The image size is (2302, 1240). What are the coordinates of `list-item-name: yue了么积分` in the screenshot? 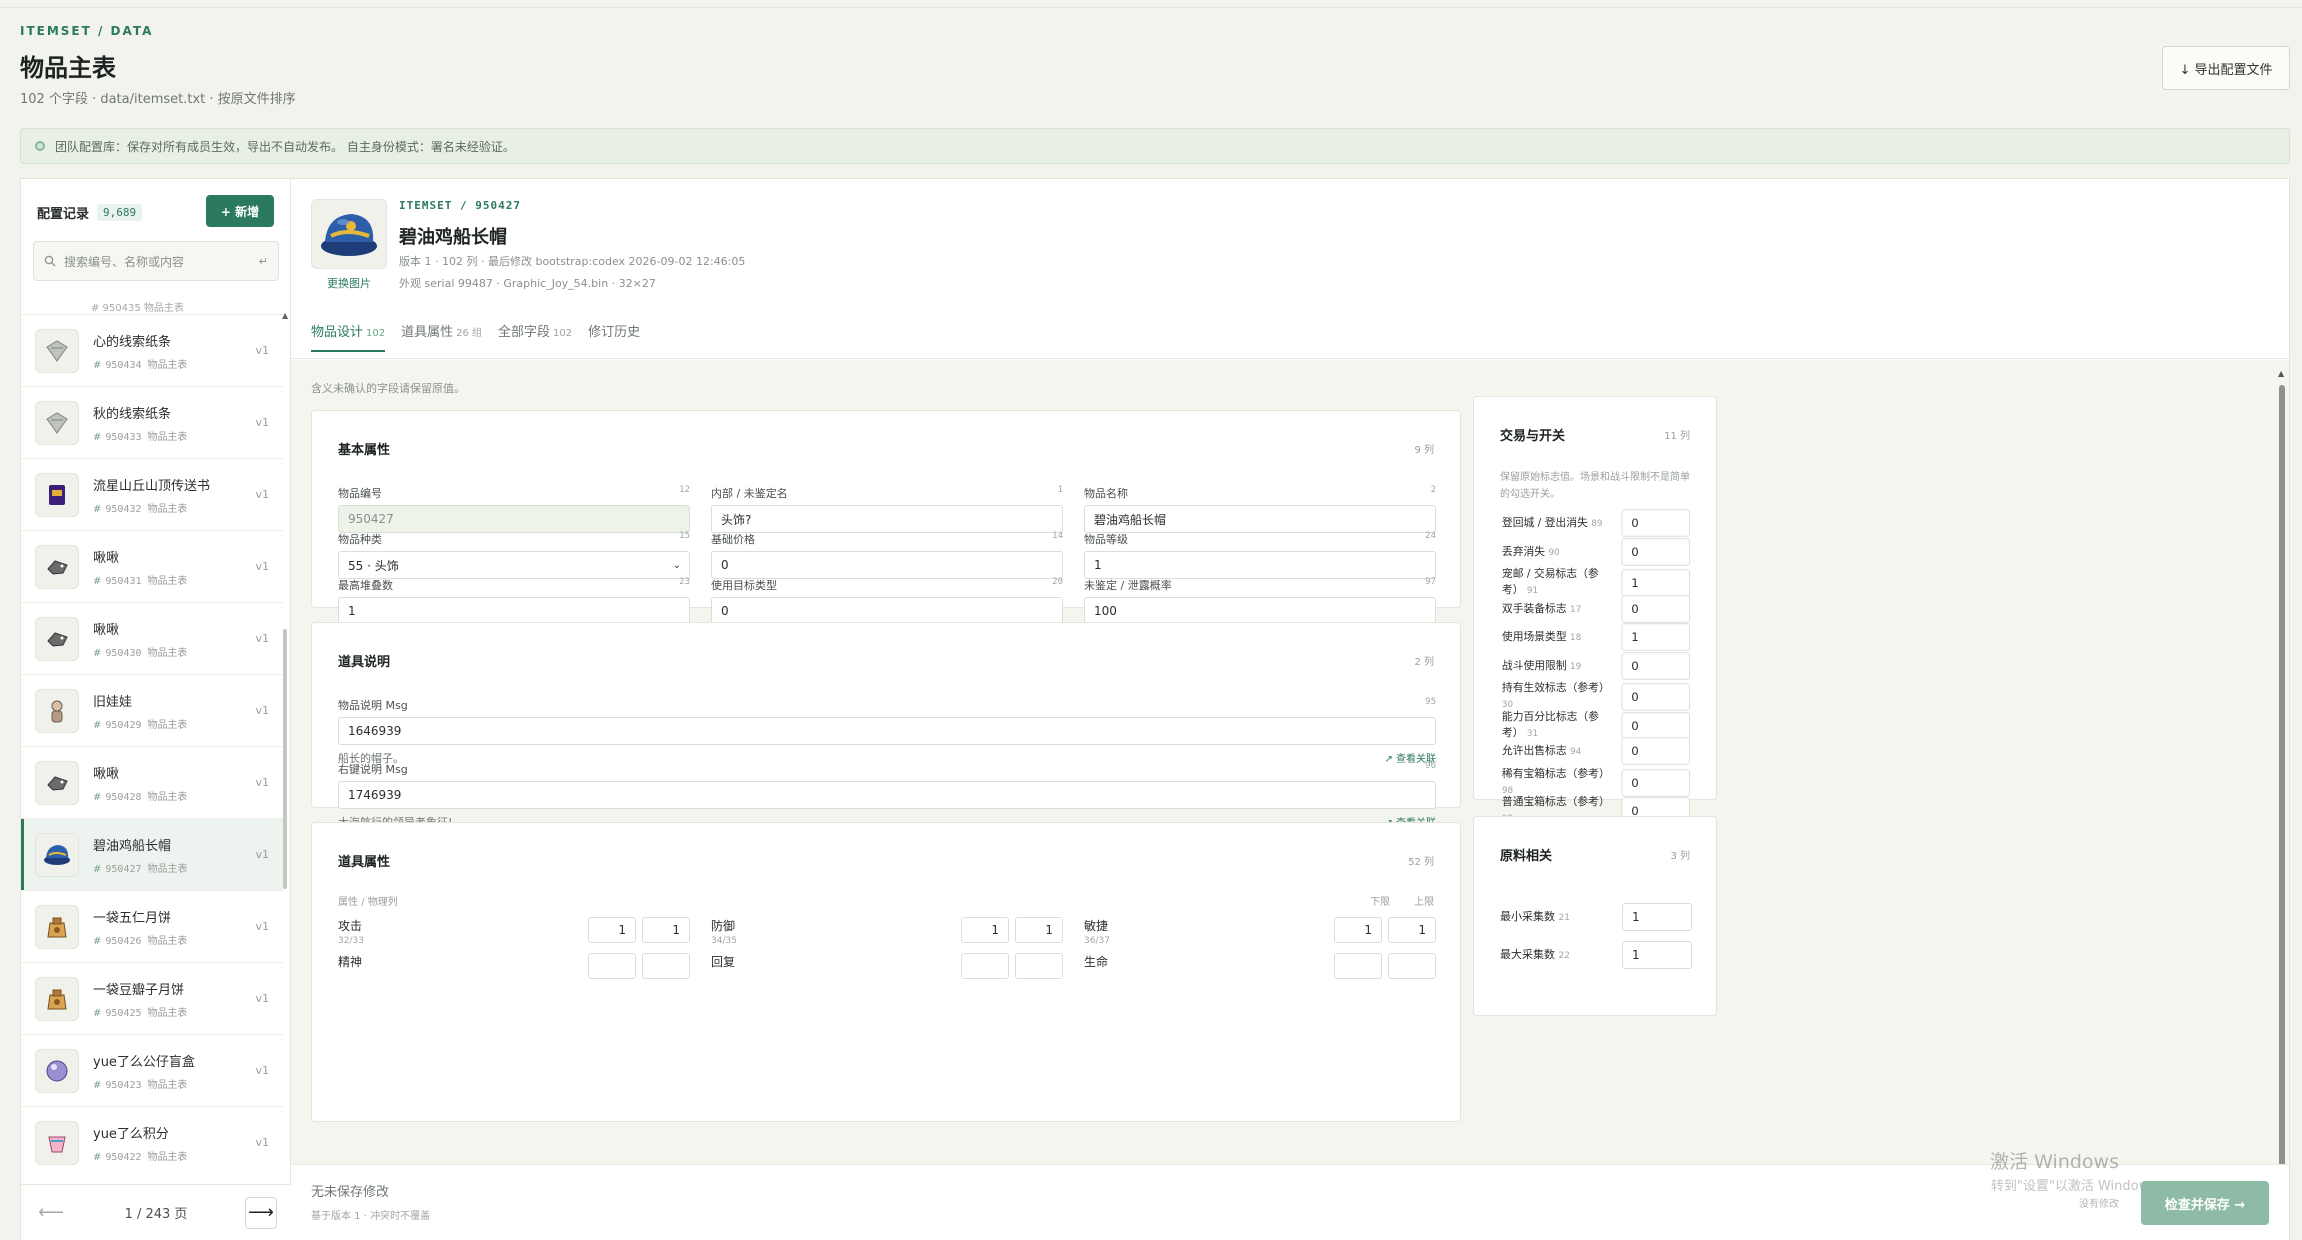 It's located at (131, 1134).